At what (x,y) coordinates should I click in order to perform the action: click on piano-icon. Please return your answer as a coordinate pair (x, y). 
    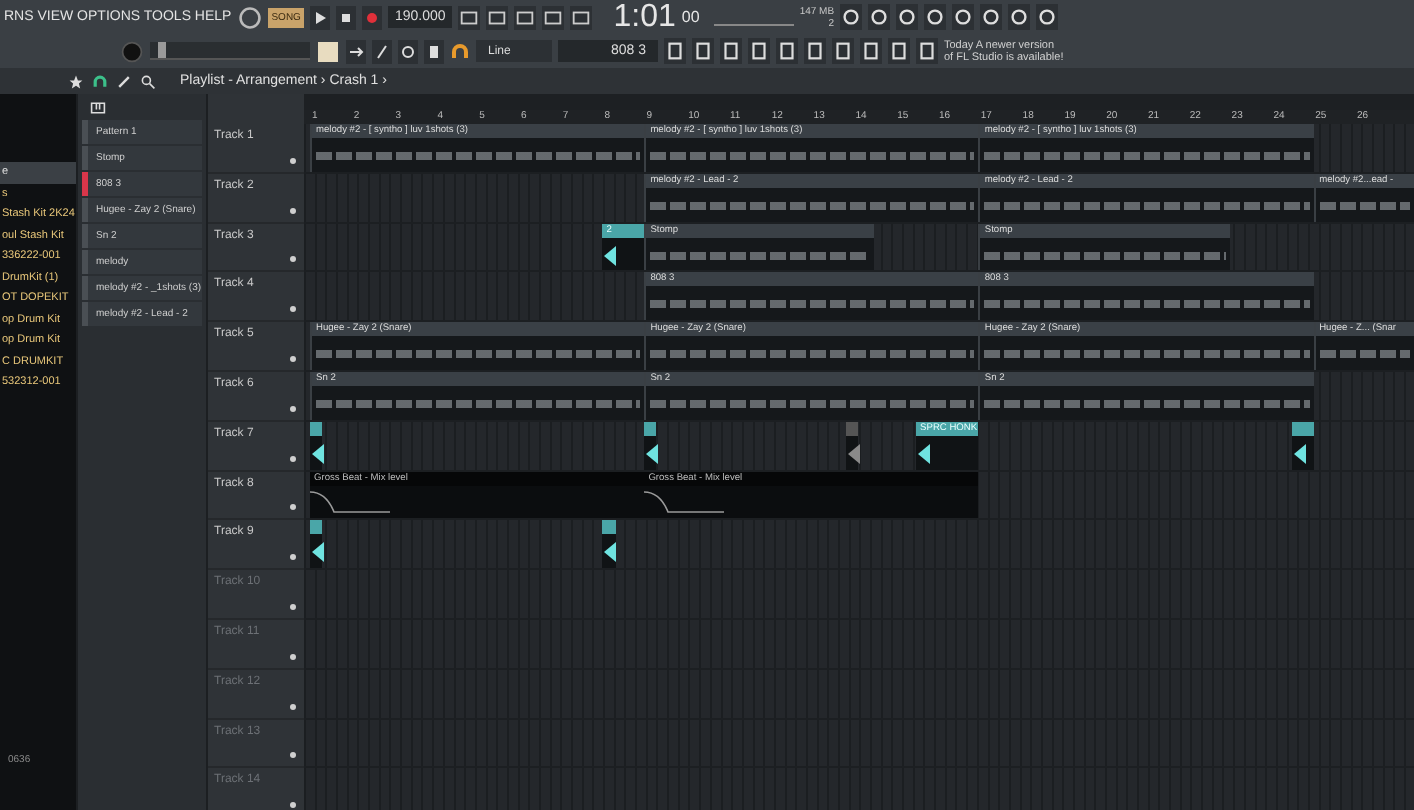
    Looking at the image, I should click on (98, 107).